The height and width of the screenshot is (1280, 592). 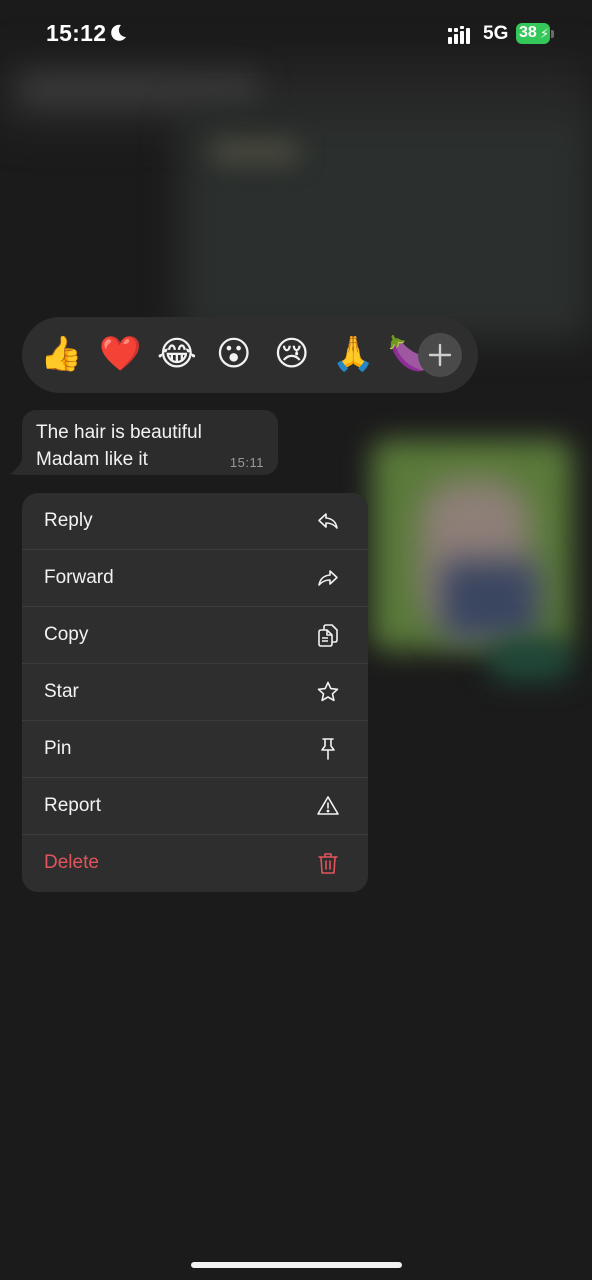 I want to click on more-reactions-button, so click(x=440, y=355).